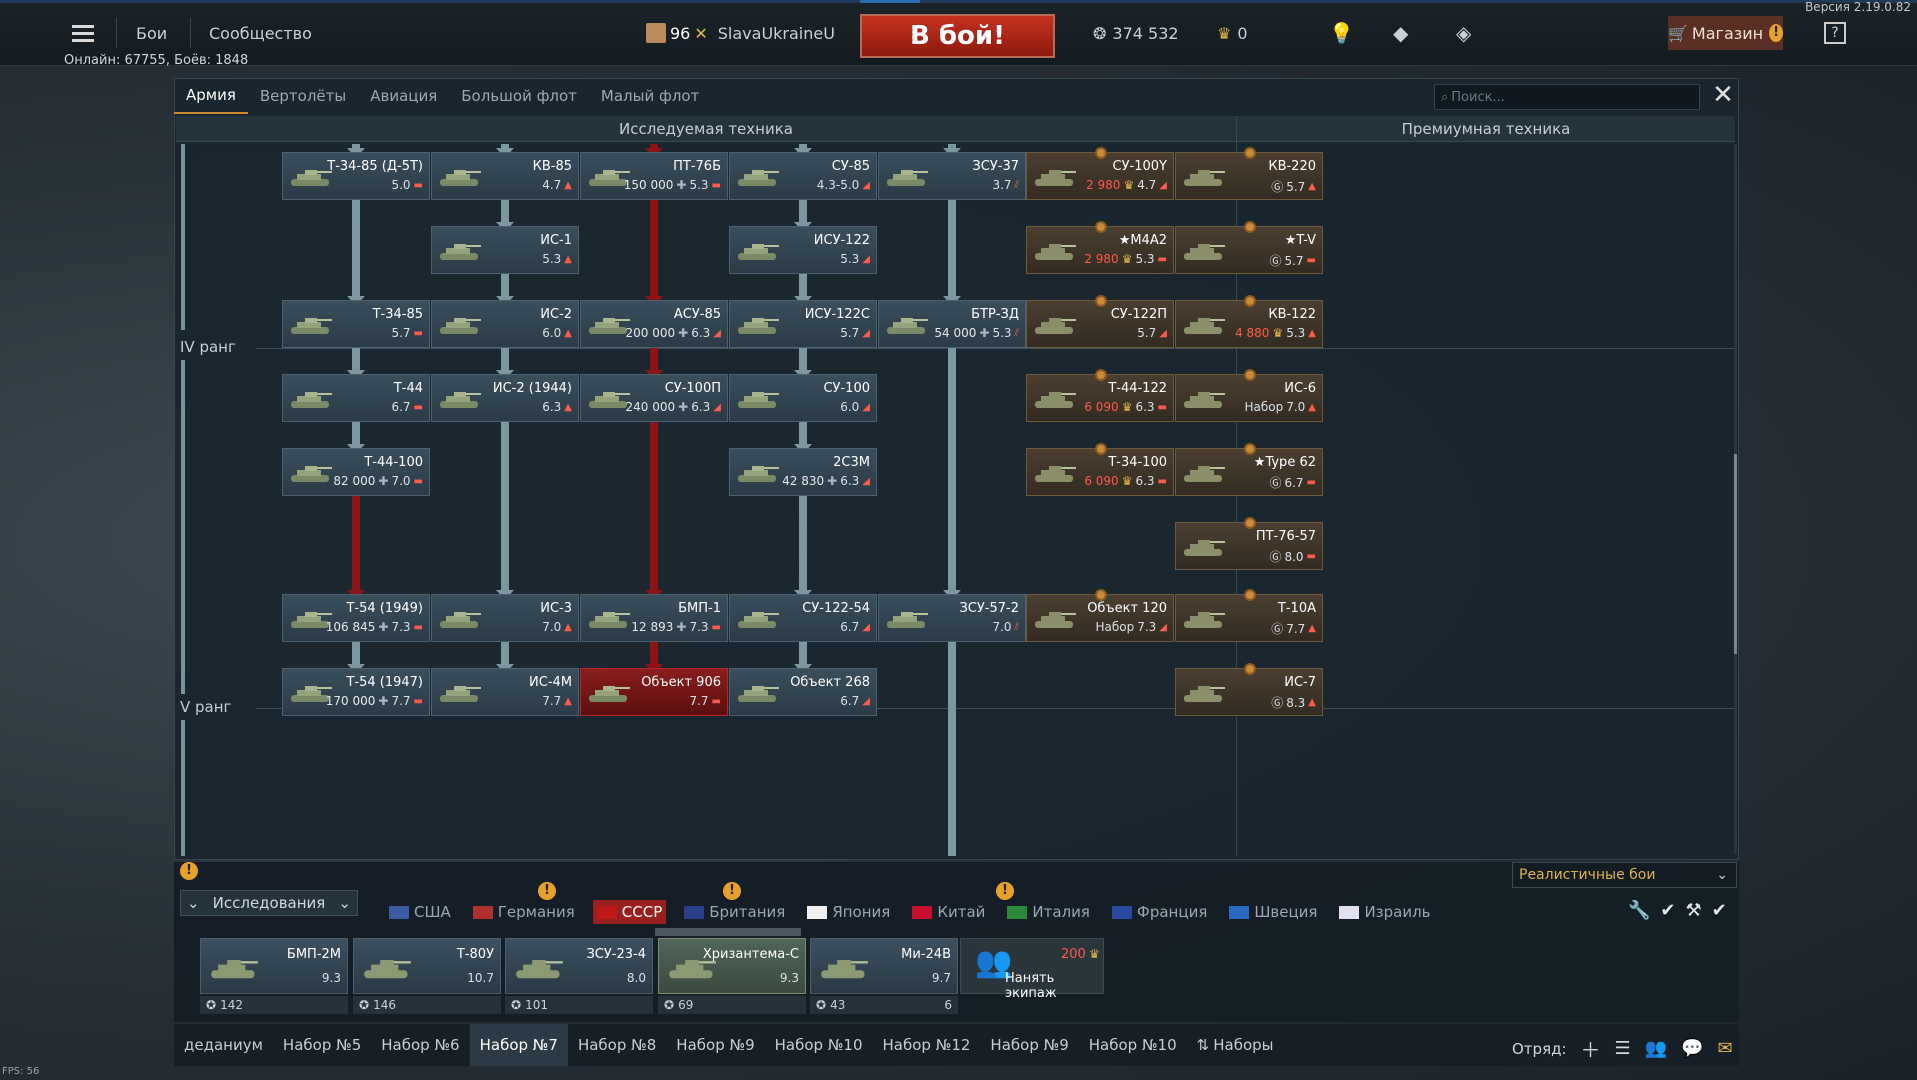  I want to click on nation-tab: Германия, so click(524, 912).